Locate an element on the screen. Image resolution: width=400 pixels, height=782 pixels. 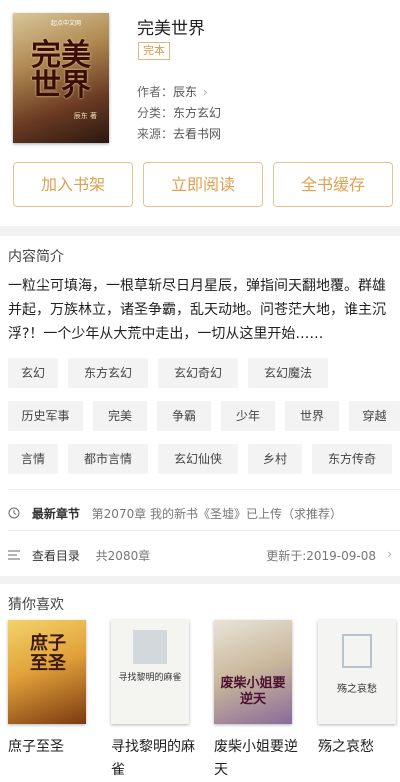
intro-heading: 内容简介 is located at coordinates (36, 257).